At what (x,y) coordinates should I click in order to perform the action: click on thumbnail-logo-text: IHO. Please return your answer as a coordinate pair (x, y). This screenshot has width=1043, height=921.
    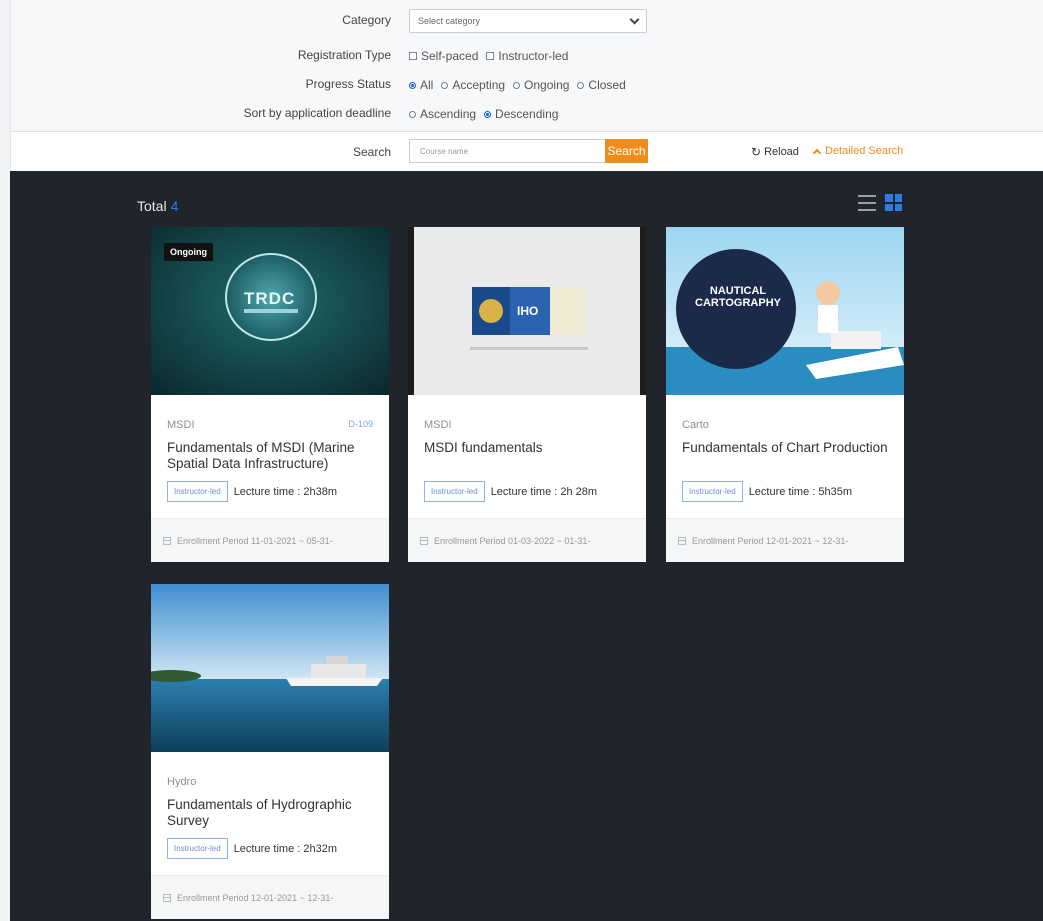
    Looking at the image, I should click on (528, 311).